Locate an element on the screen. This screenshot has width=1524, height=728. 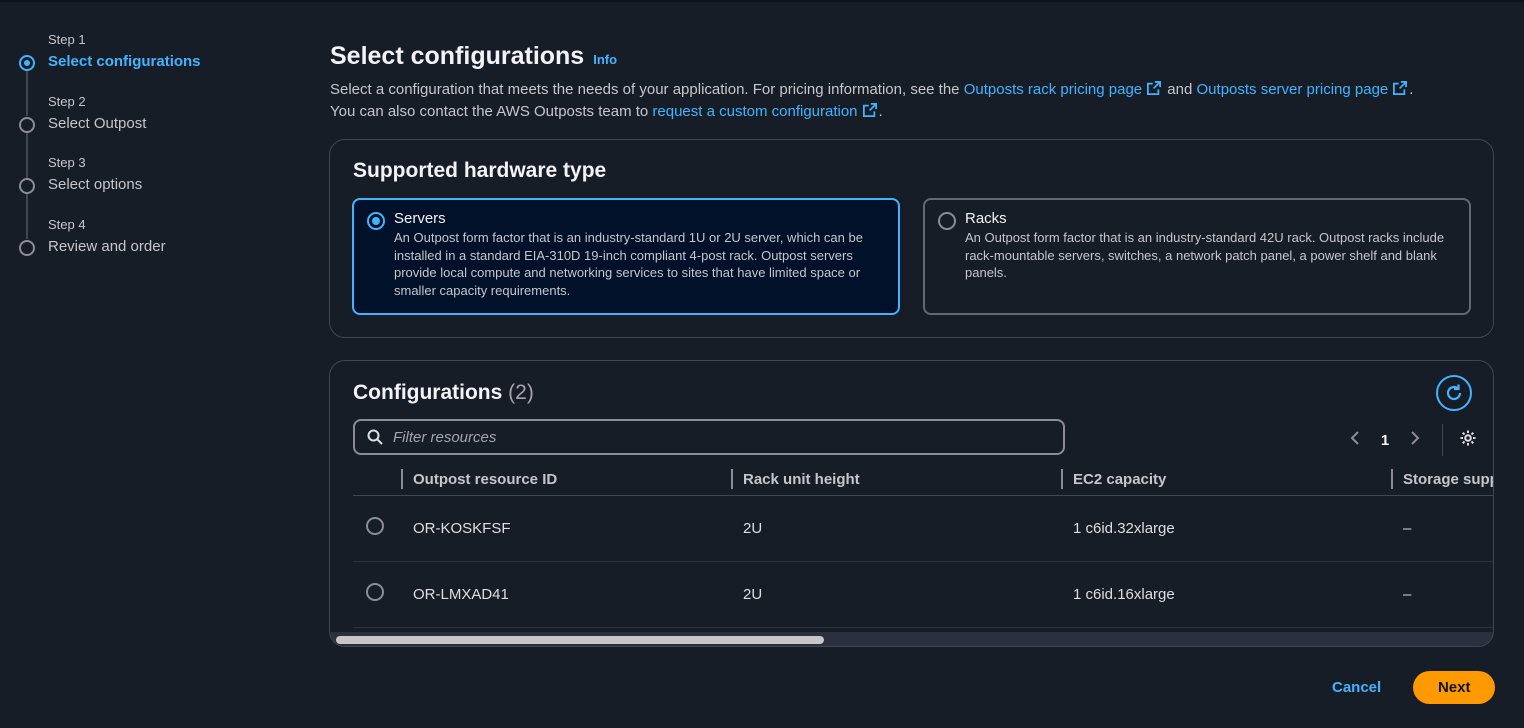
step-title: Select configurations is located at coordinates (124, 61).